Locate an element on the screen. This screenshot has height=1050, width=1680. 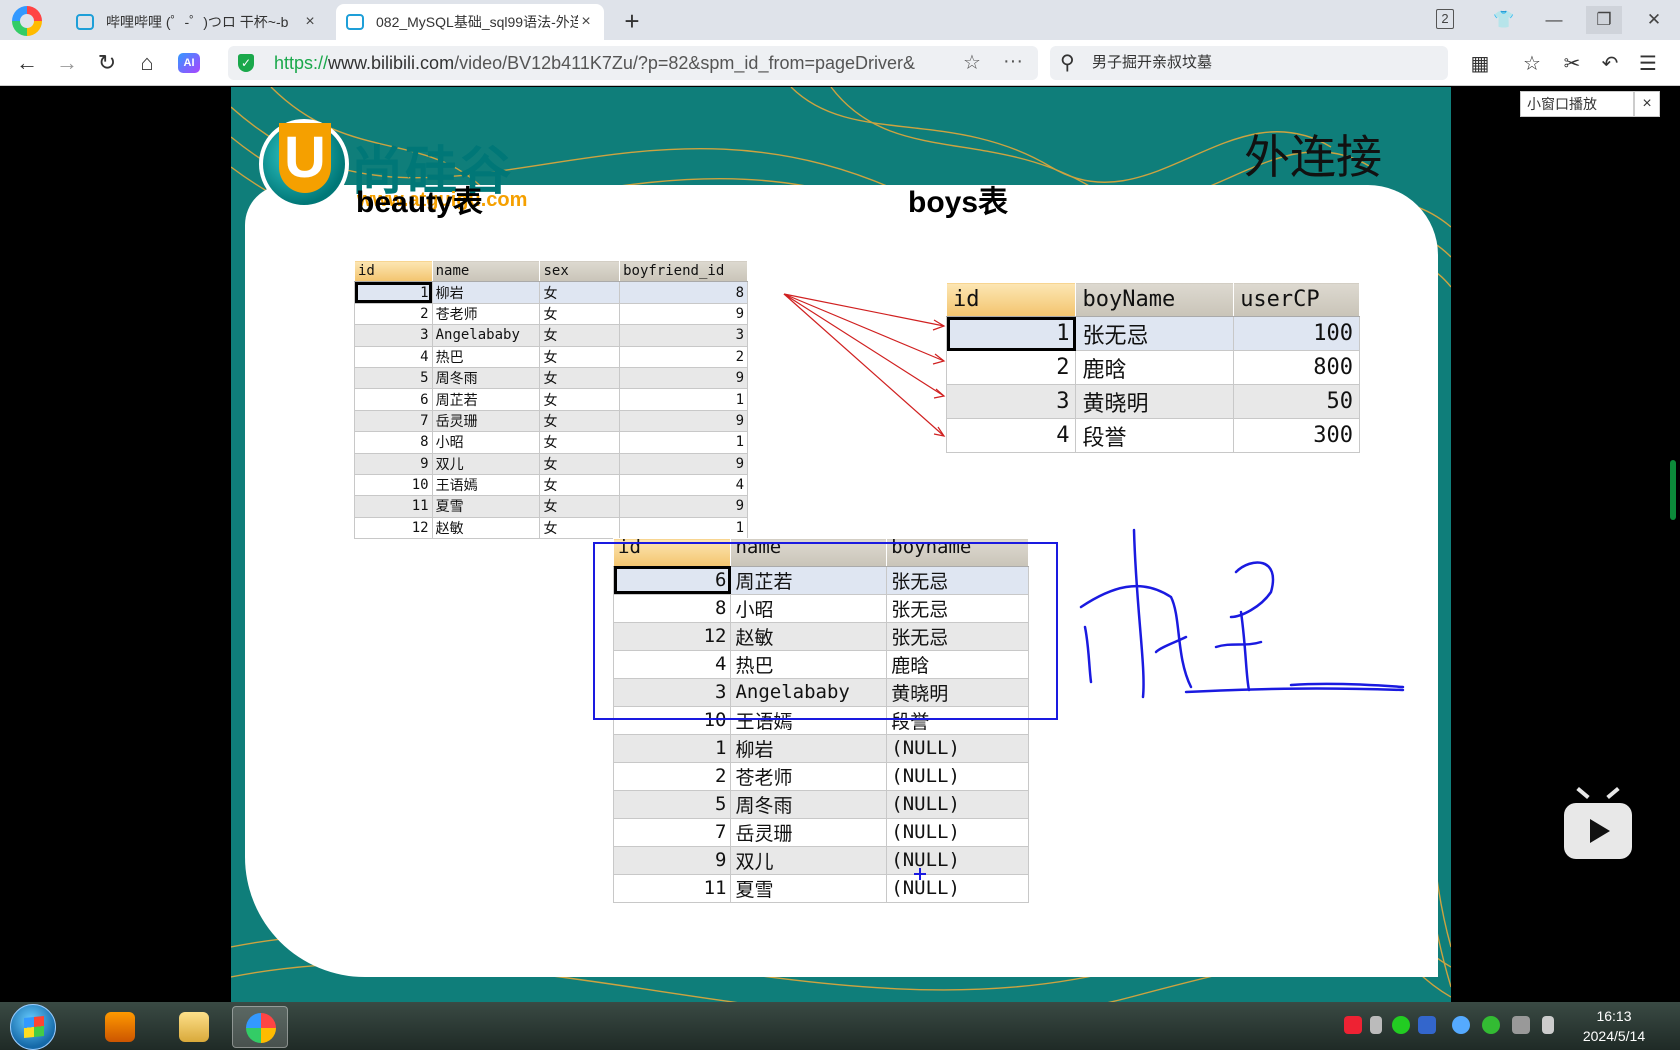
taskbar-browser is located at coordinates (260, 1027).